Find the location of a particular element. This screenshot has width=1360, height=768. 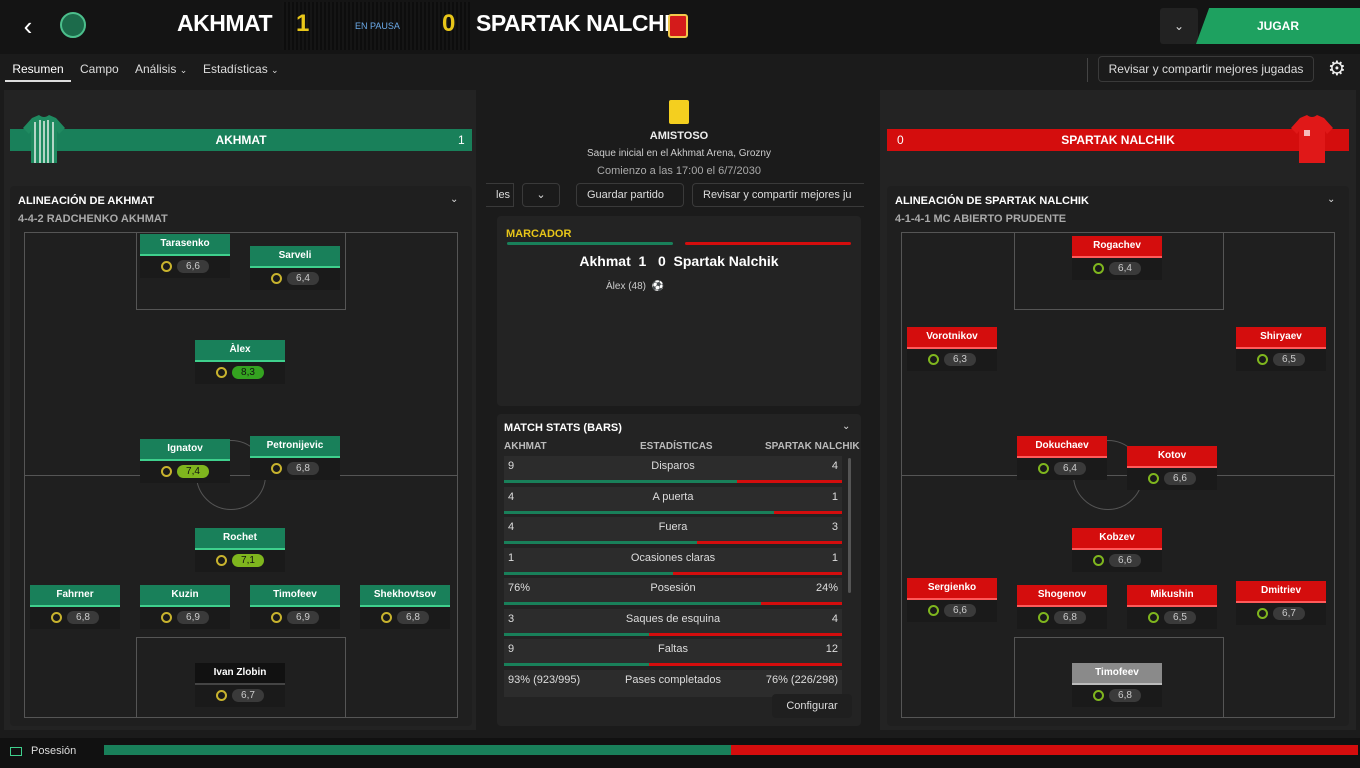

home-player-card: Àlex 8,3 is located at coordinates (240, 362).